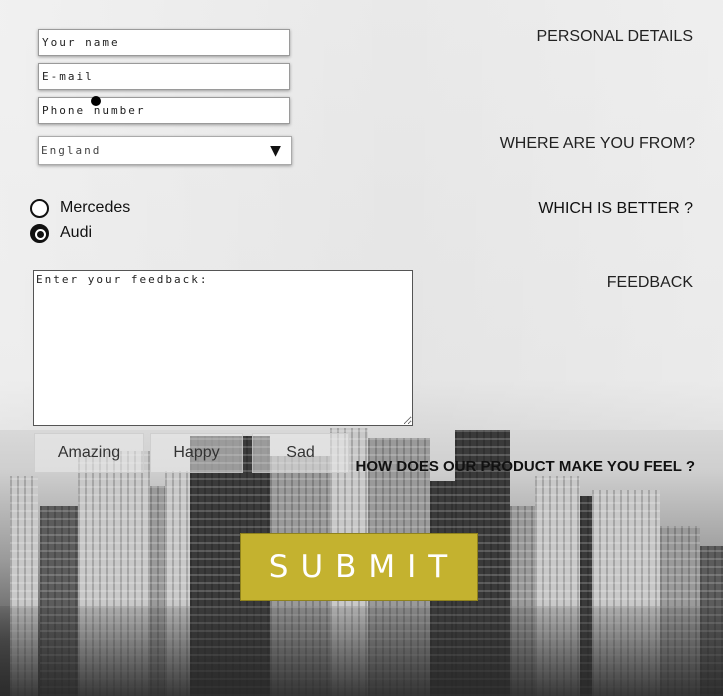 Image resolution: width=723 pixels, height=696 pixels. Describe the element at coordinates (165, 150) in the screenshot. I see `country-select: England ▼` at that location.